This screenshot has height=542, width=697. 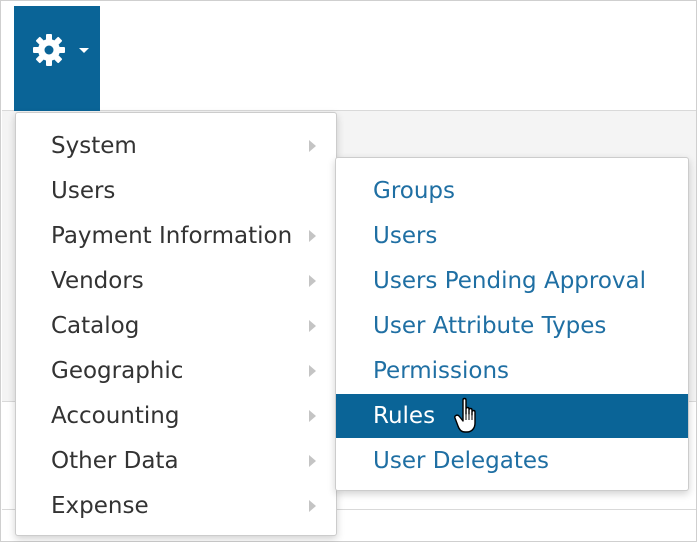 I want to click on gear-icon, so click(x=49, y=50).